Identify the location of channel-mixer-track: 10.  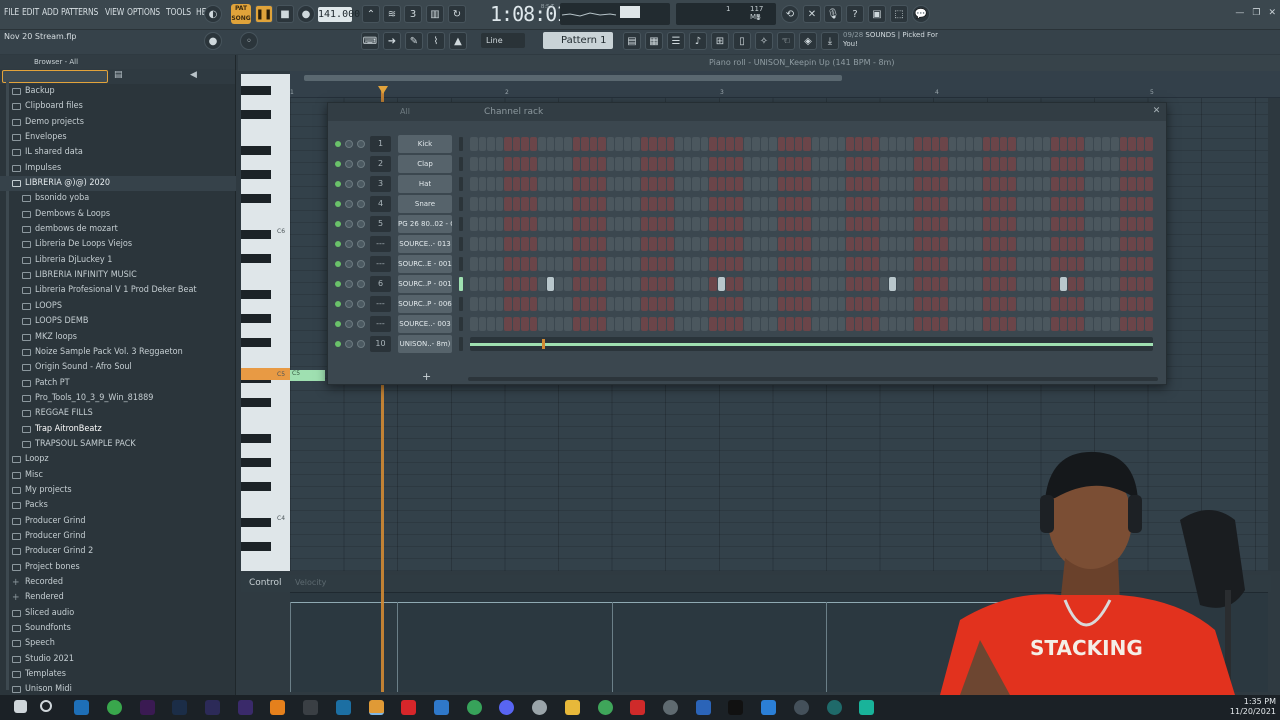
(380, 344).